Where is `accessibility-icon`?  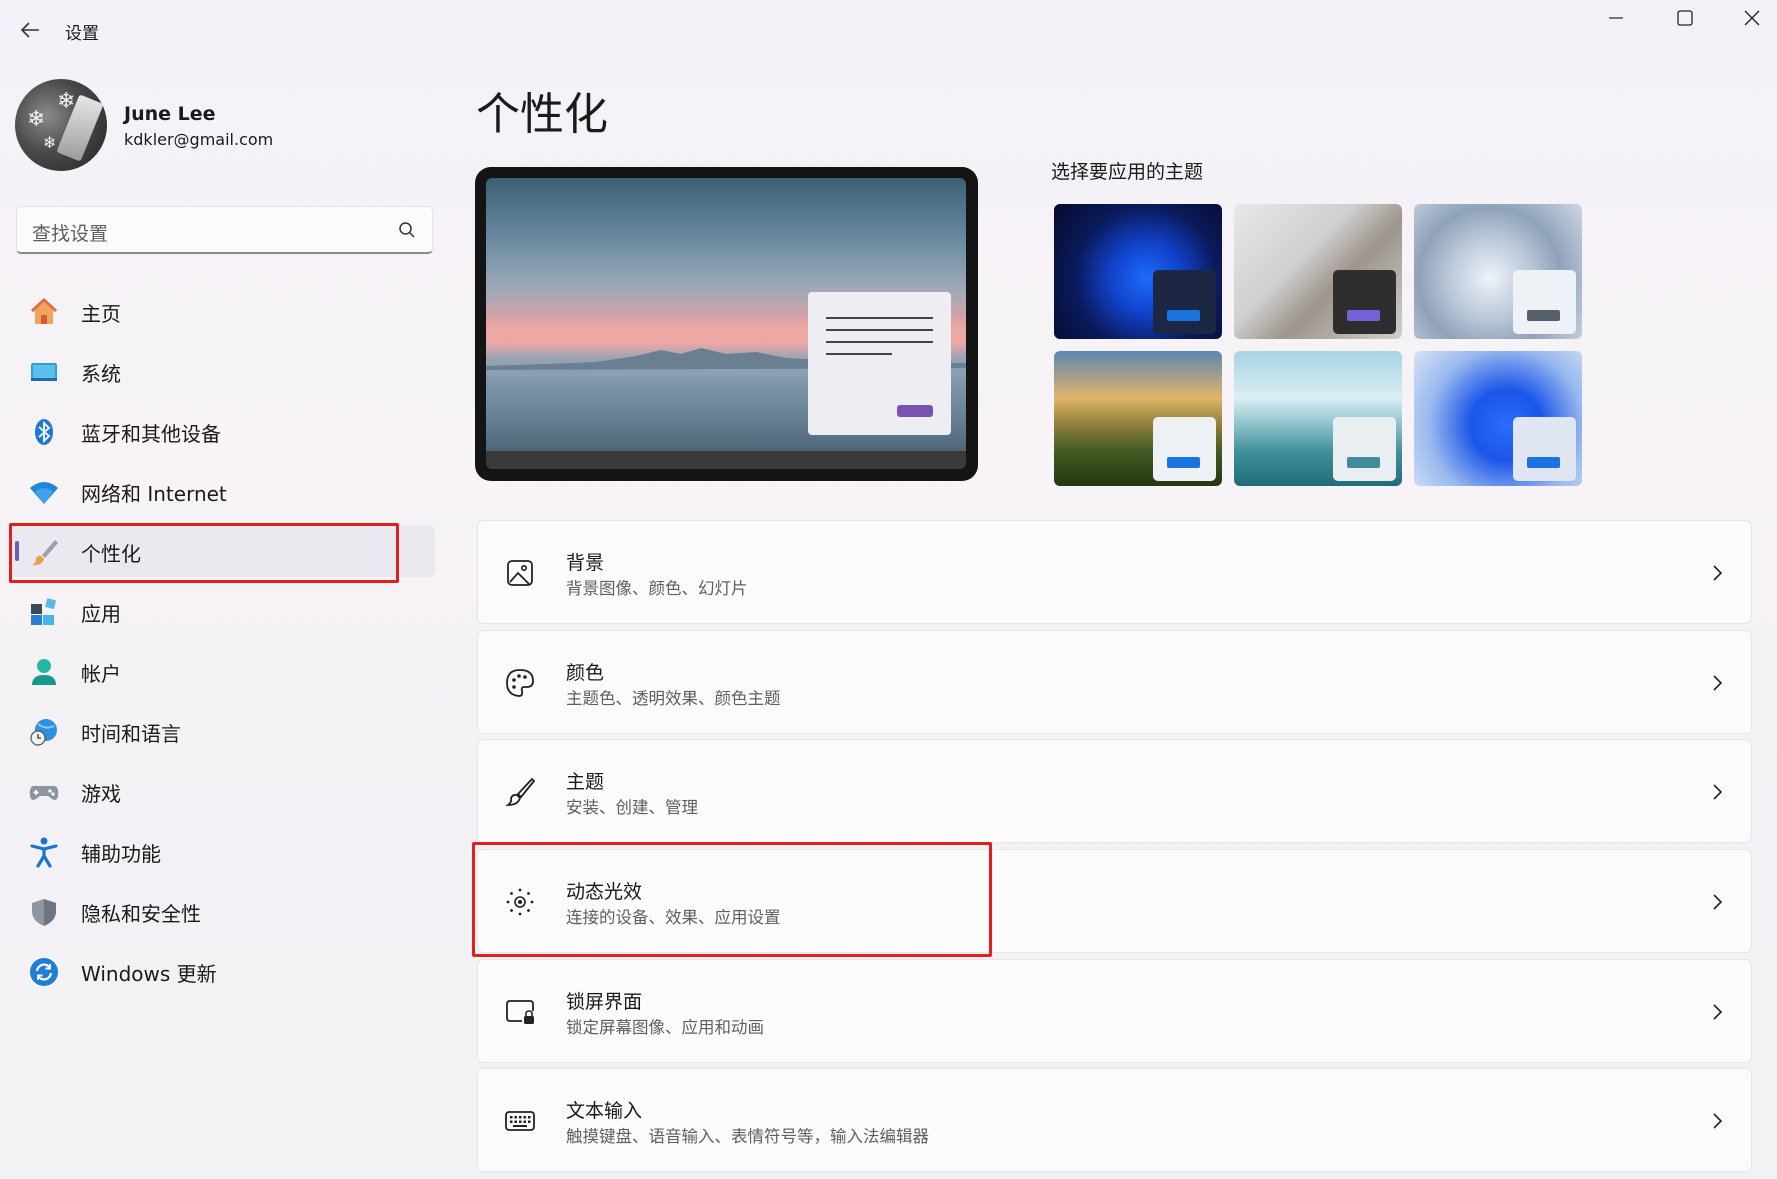 accessibility-icon is located at coordinates (44, 852).